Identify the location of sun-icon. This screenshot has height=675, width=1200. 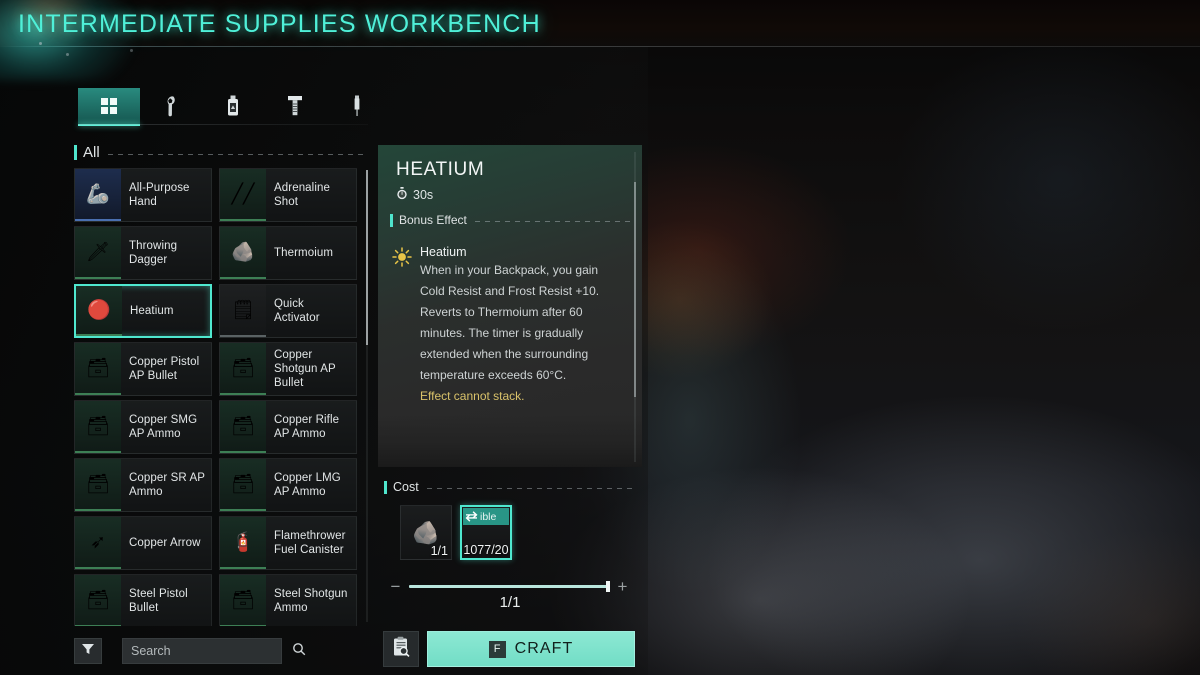
(402, 326).